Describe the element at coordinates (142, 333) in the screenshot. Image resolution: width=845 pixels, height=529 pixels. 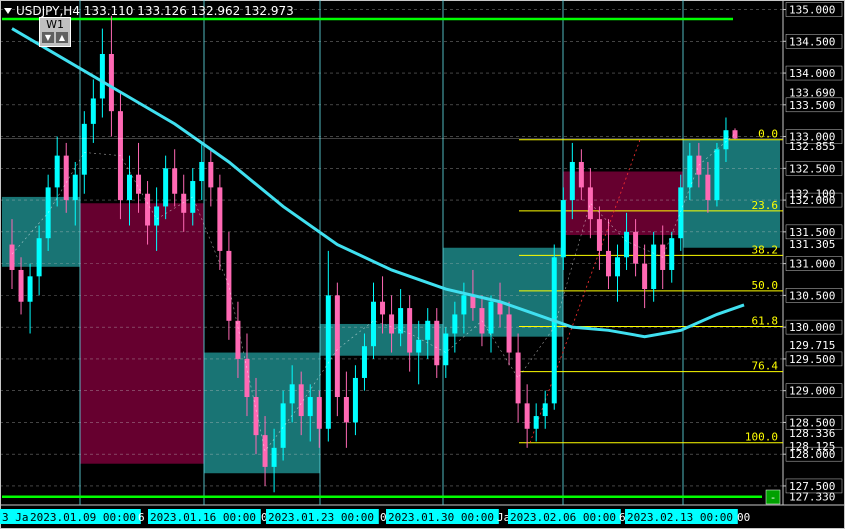
I see `zone-bear` at that location.